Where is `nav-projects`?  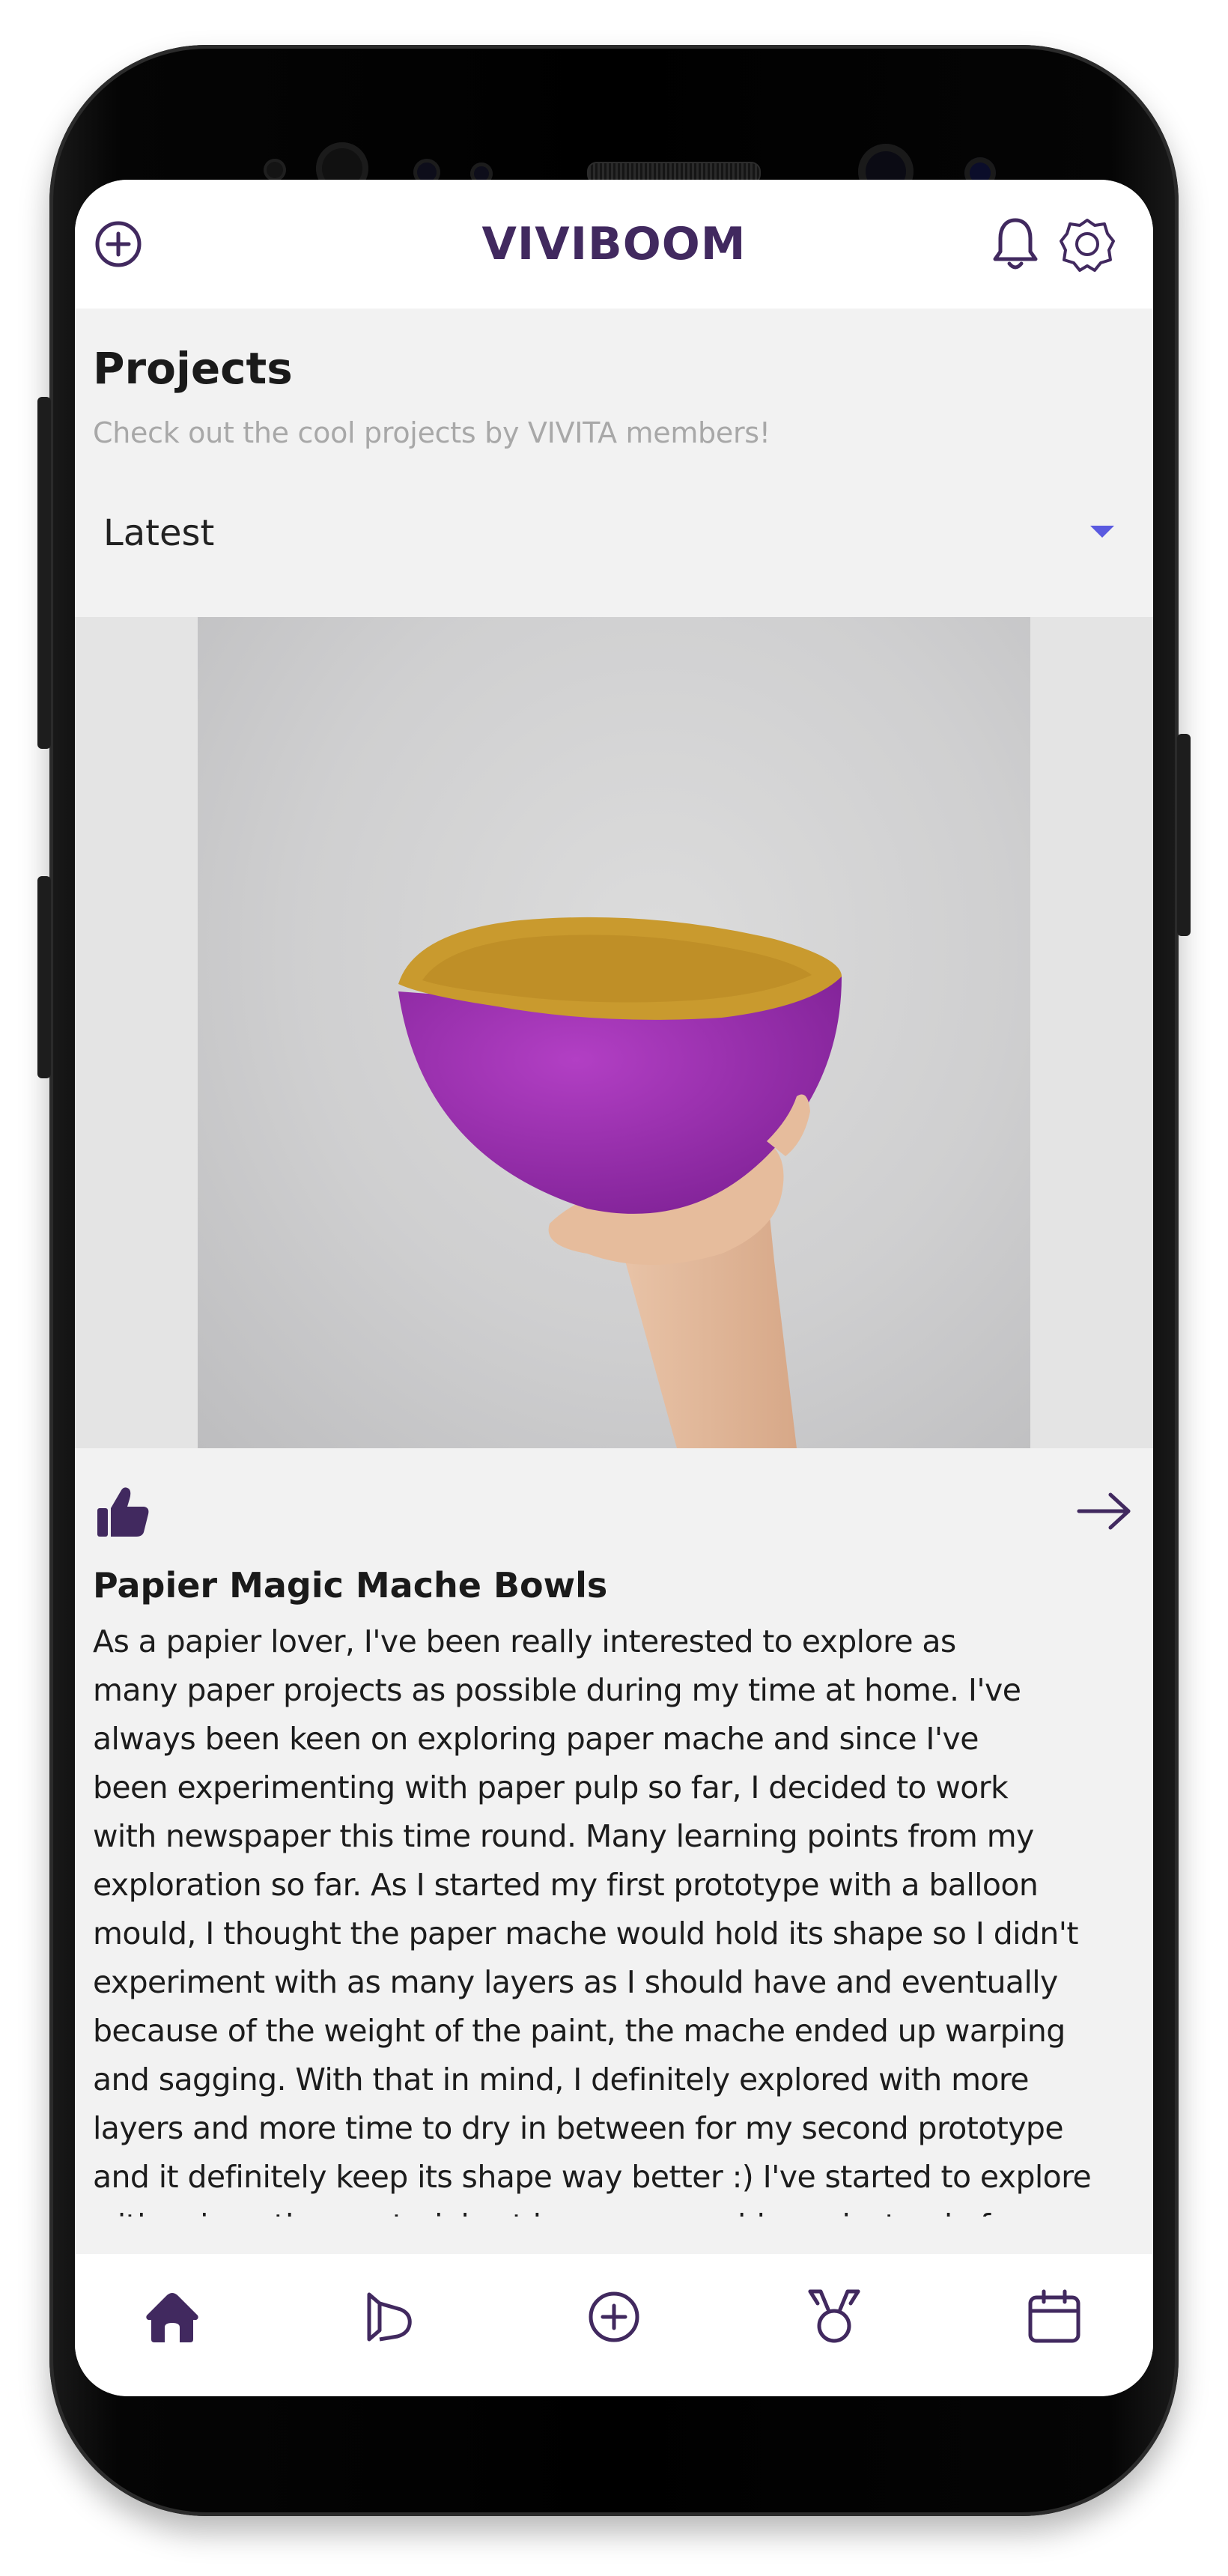 nav-projects is located at coordinates (389, 2316).